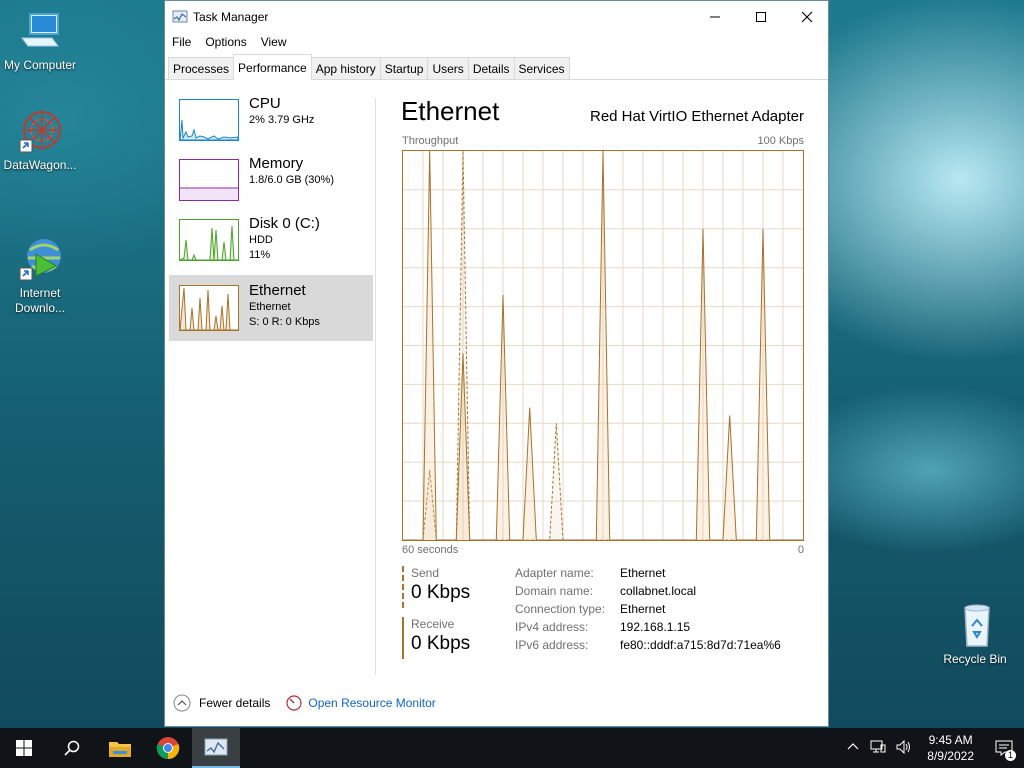 The width and height of the screenshot is (1024, 768). What do you see at coordinates (448, 68) in the screenshot?
I see `tab-users: Users` at bounding box center [448, 68].